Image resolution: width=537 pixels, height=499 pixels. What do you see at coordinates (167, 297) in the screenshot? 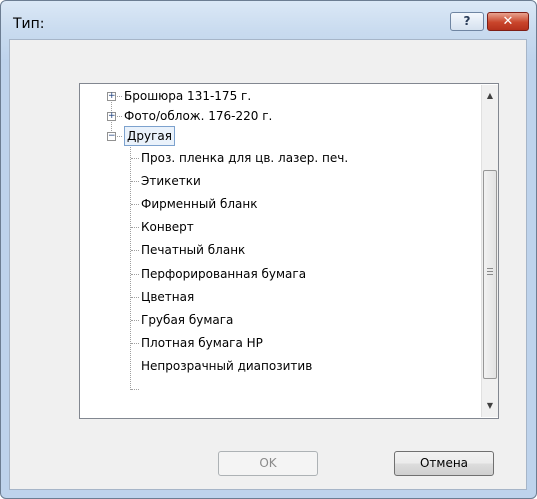
I see `tree-item-colored: Цветная` at bounding box center [167, 297].